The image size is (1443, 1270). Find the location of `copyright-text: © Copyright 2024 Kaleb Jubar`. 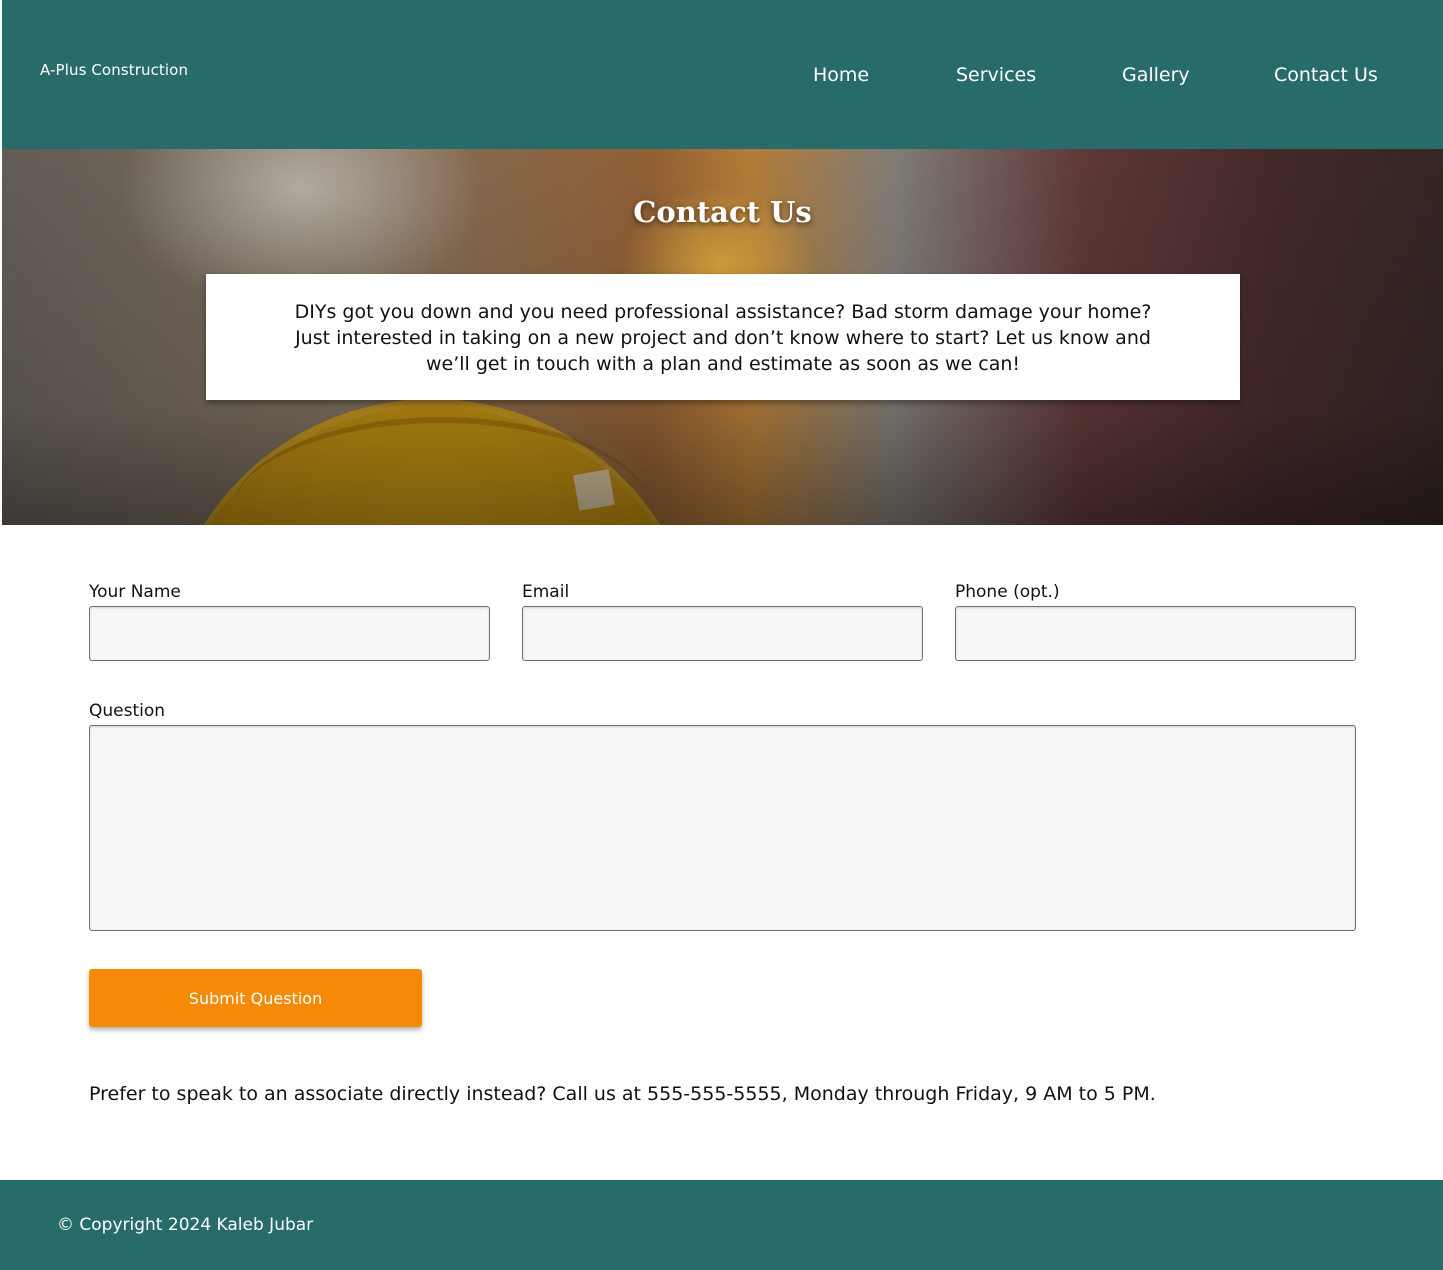

copyright-text: © Copyright 2024 Kaleb Jubar is located at coordinates (185, 1225).